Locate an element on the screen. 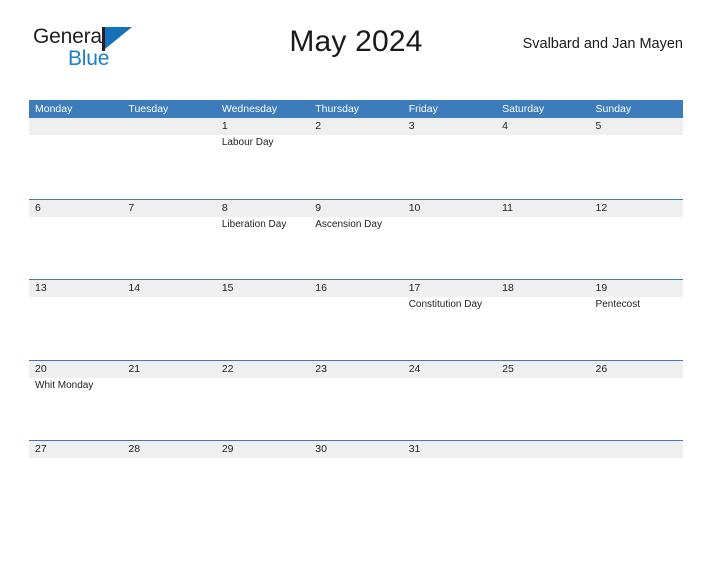  day-number: 28 is located at coordinates (134, 449).